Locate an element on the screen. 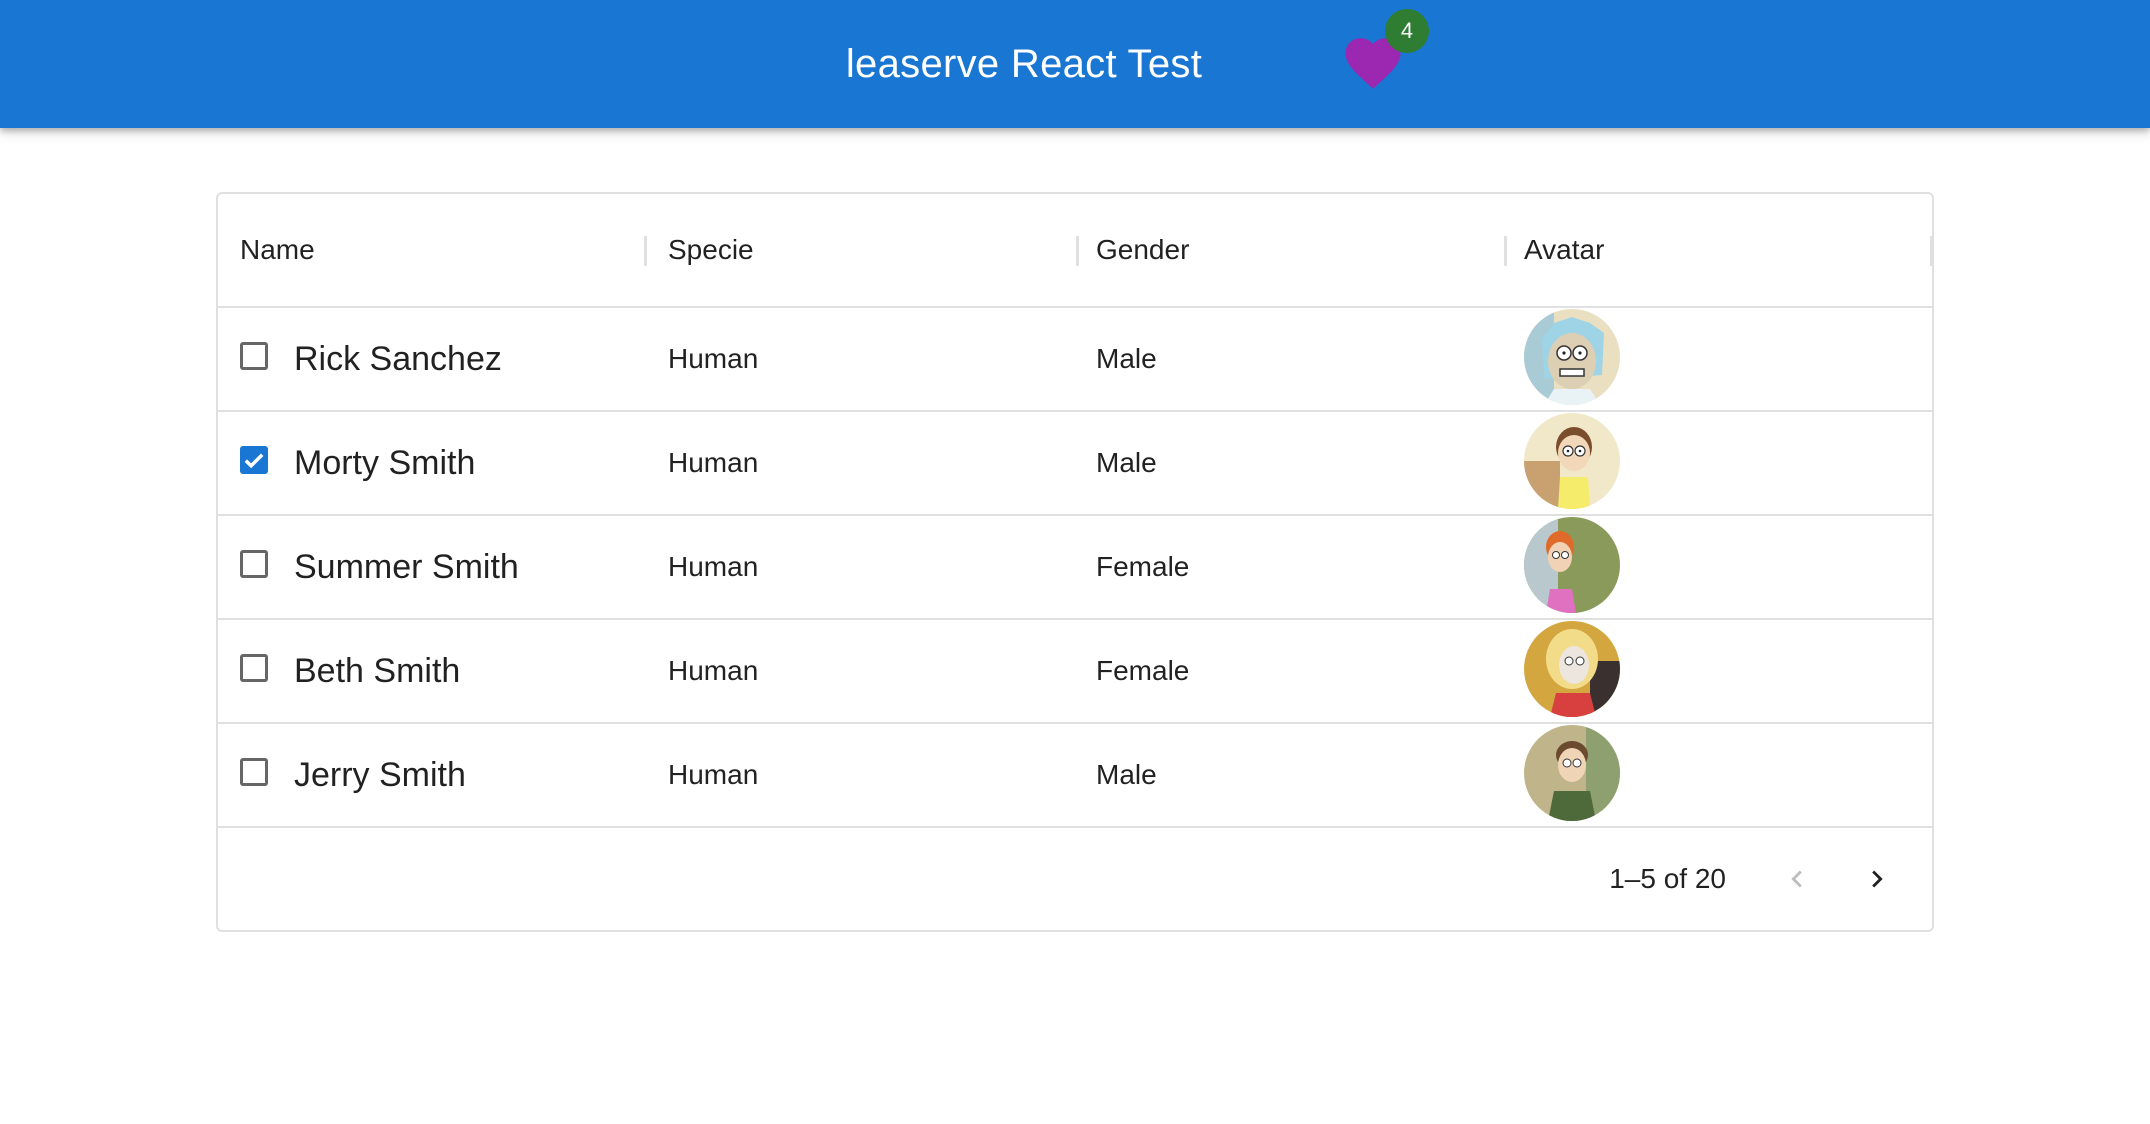  next-page-button is located at coordinates (1877, 879).